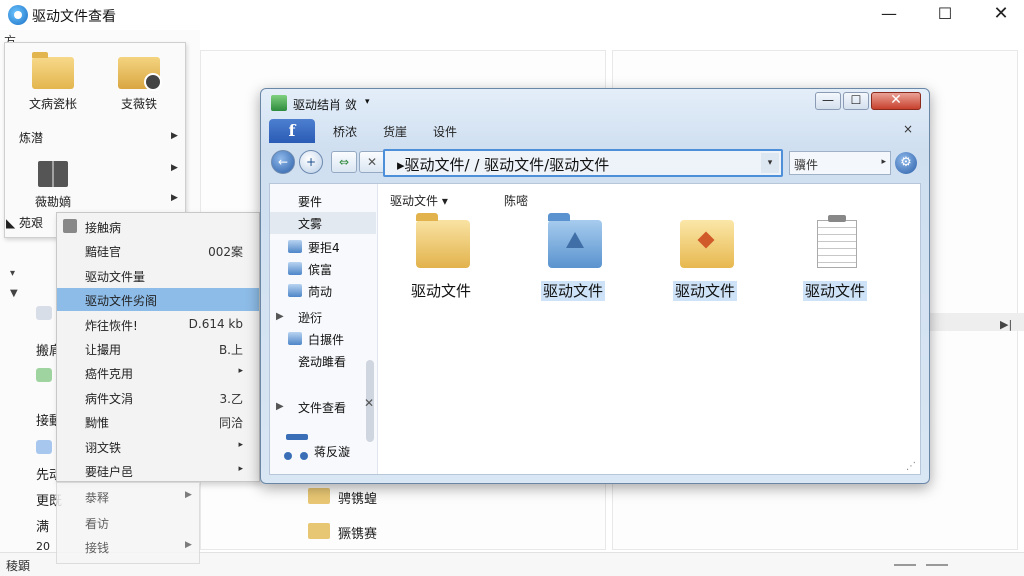  I want to click on bg-expand-icon: ▼, so click(14, 293).